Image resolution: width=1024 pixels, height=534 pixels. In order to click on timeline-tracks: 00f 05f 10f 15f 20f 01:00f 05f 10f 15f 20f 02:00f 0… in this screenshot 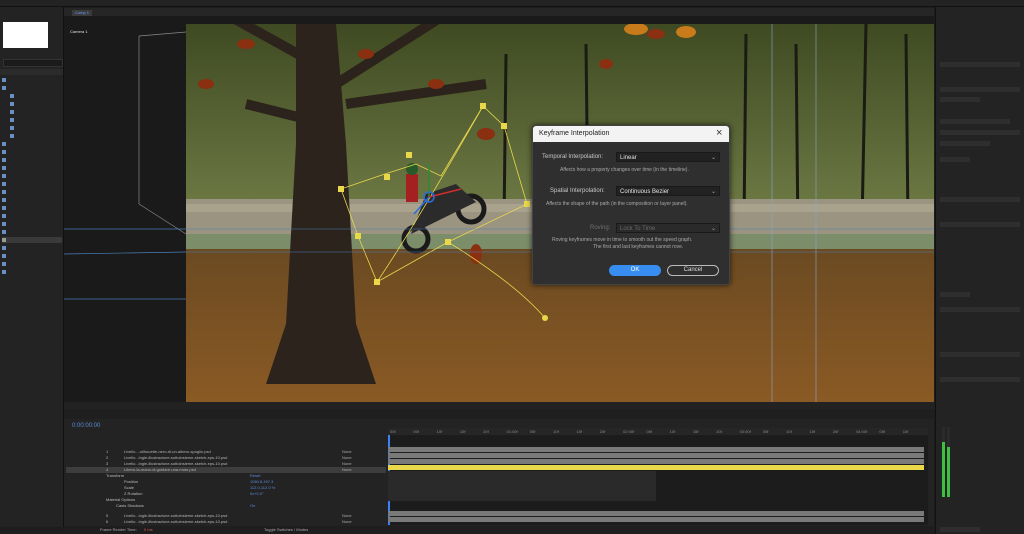, I will do `click(658, 476)`.